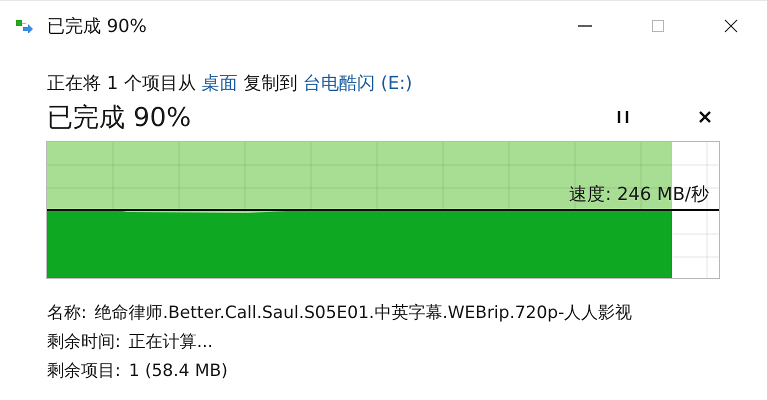  What do you see at coordinates (658, 26) in the screenshot?
I see `maximize-icon` at bounding box center [658, 26].